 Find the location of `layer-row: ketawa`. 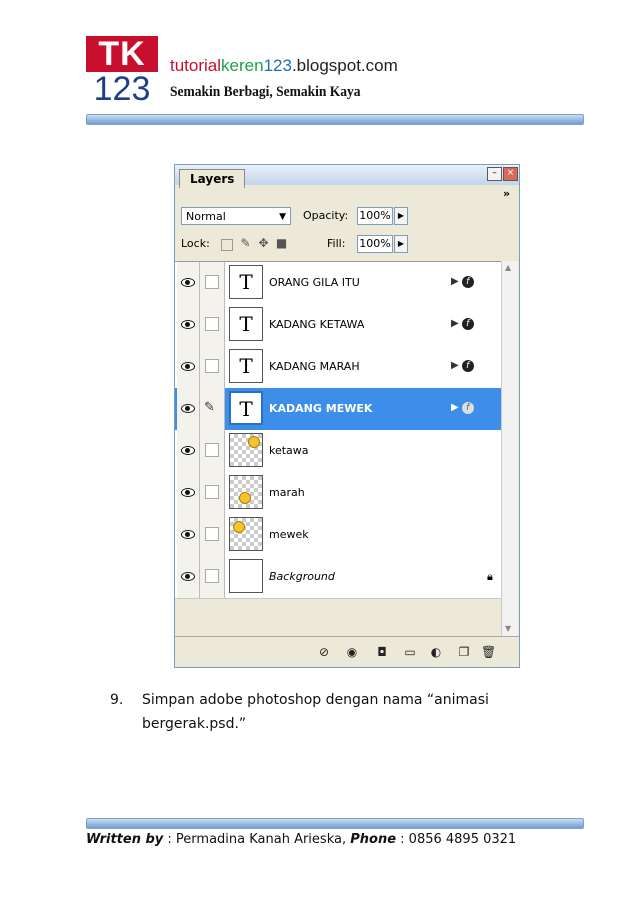

layer-row: ketawa is located at coordinates (338, 451).